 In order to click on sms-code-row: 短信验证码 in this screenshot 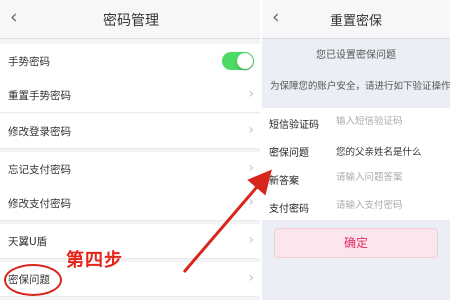, I will do `click(356, 122)`.